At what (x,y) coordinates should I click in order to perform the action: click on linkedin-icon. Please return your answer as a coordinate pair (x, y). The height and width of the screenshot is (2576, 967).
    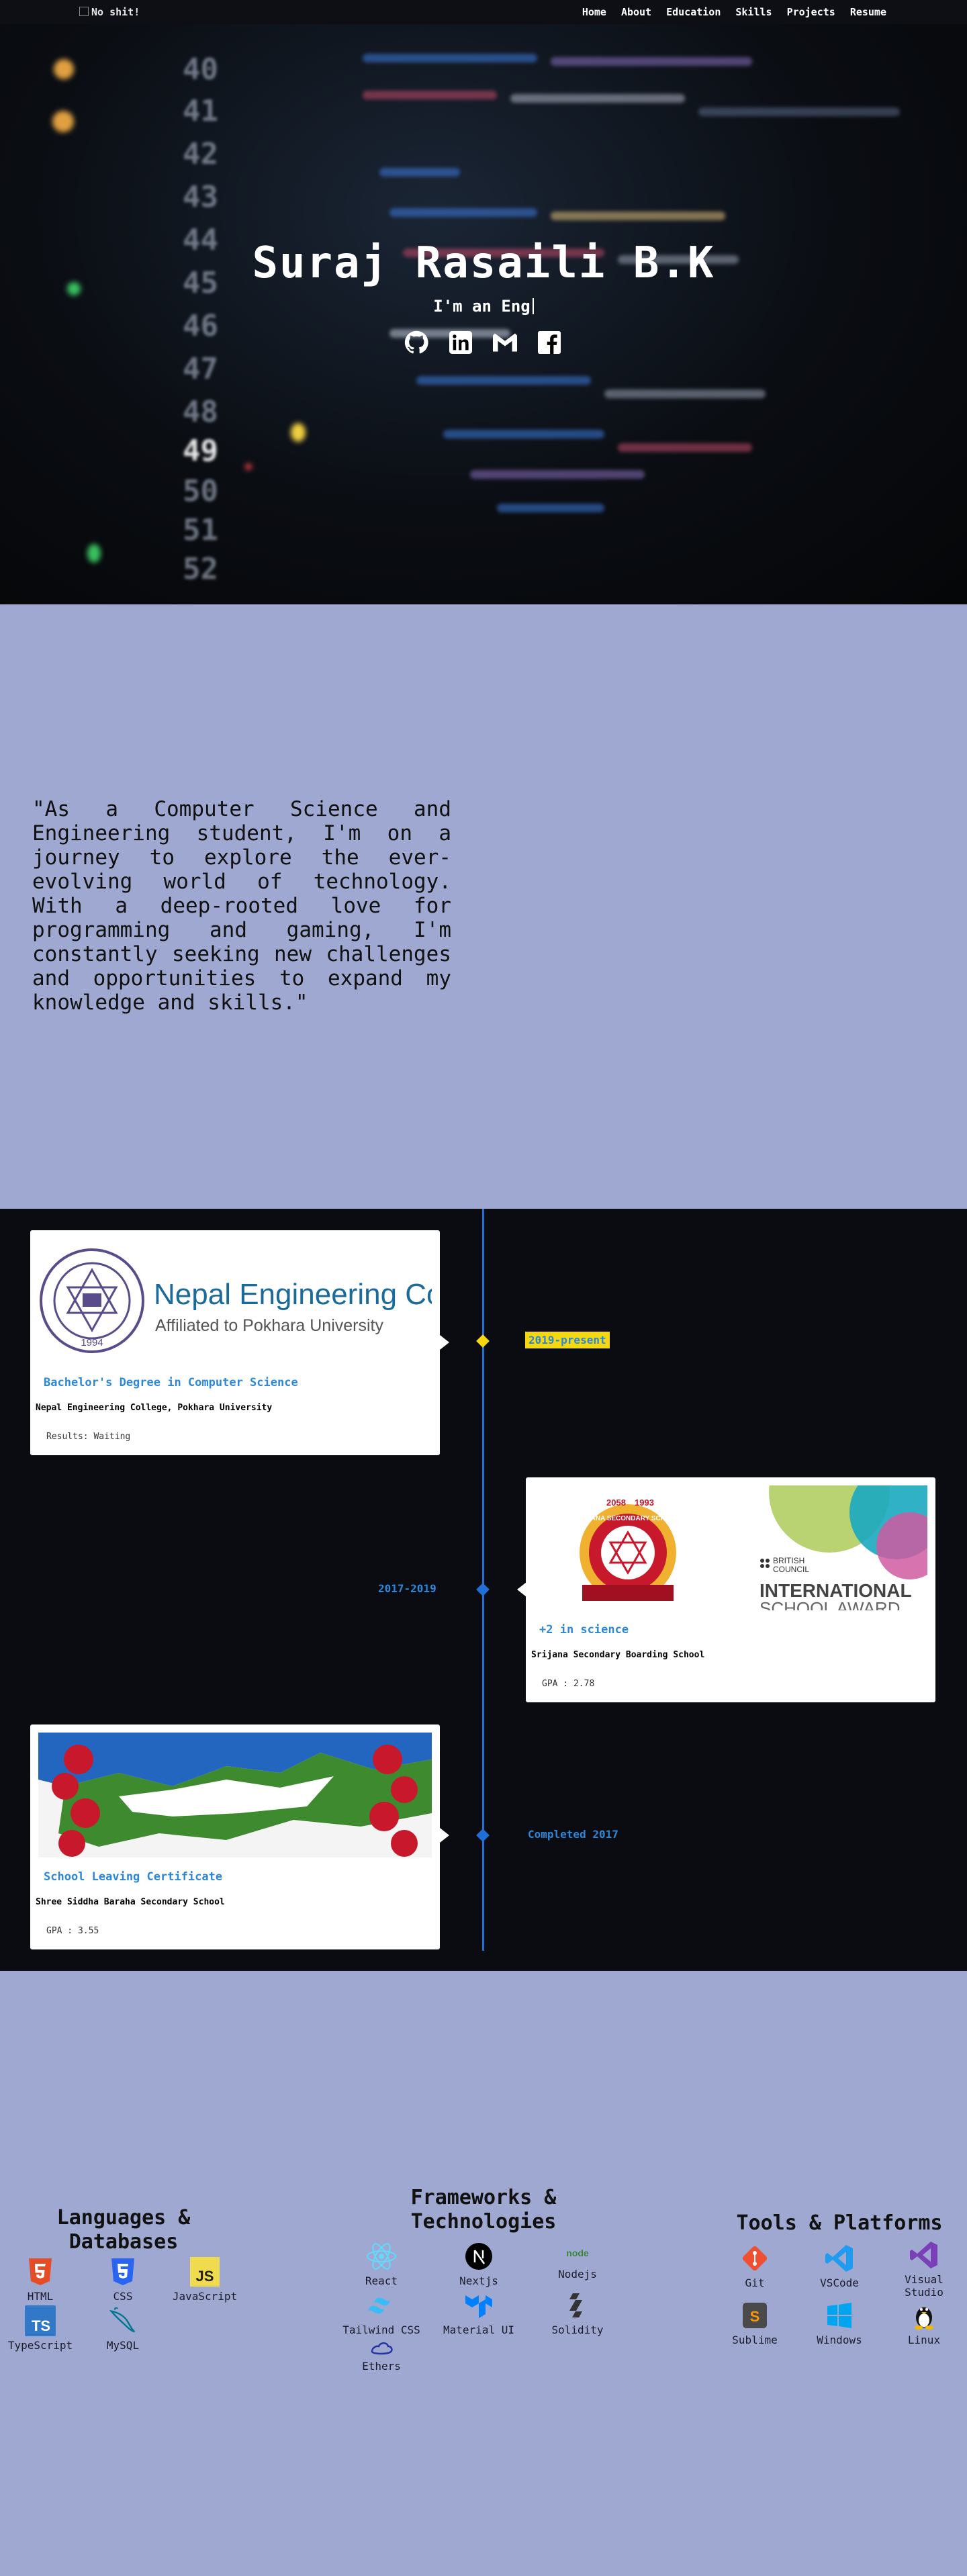
    Looking at the image, I should click on (461, 342).